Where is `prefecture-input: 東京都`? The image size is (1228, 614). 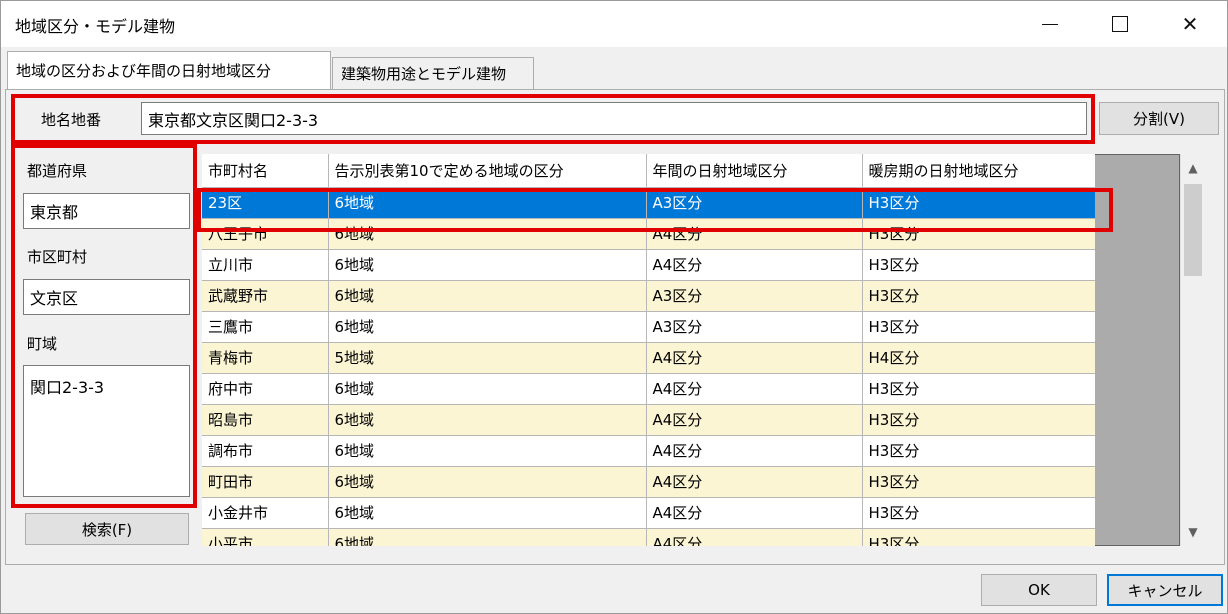
prefecture-input: 東京都 is located at coordinates (106, 211).